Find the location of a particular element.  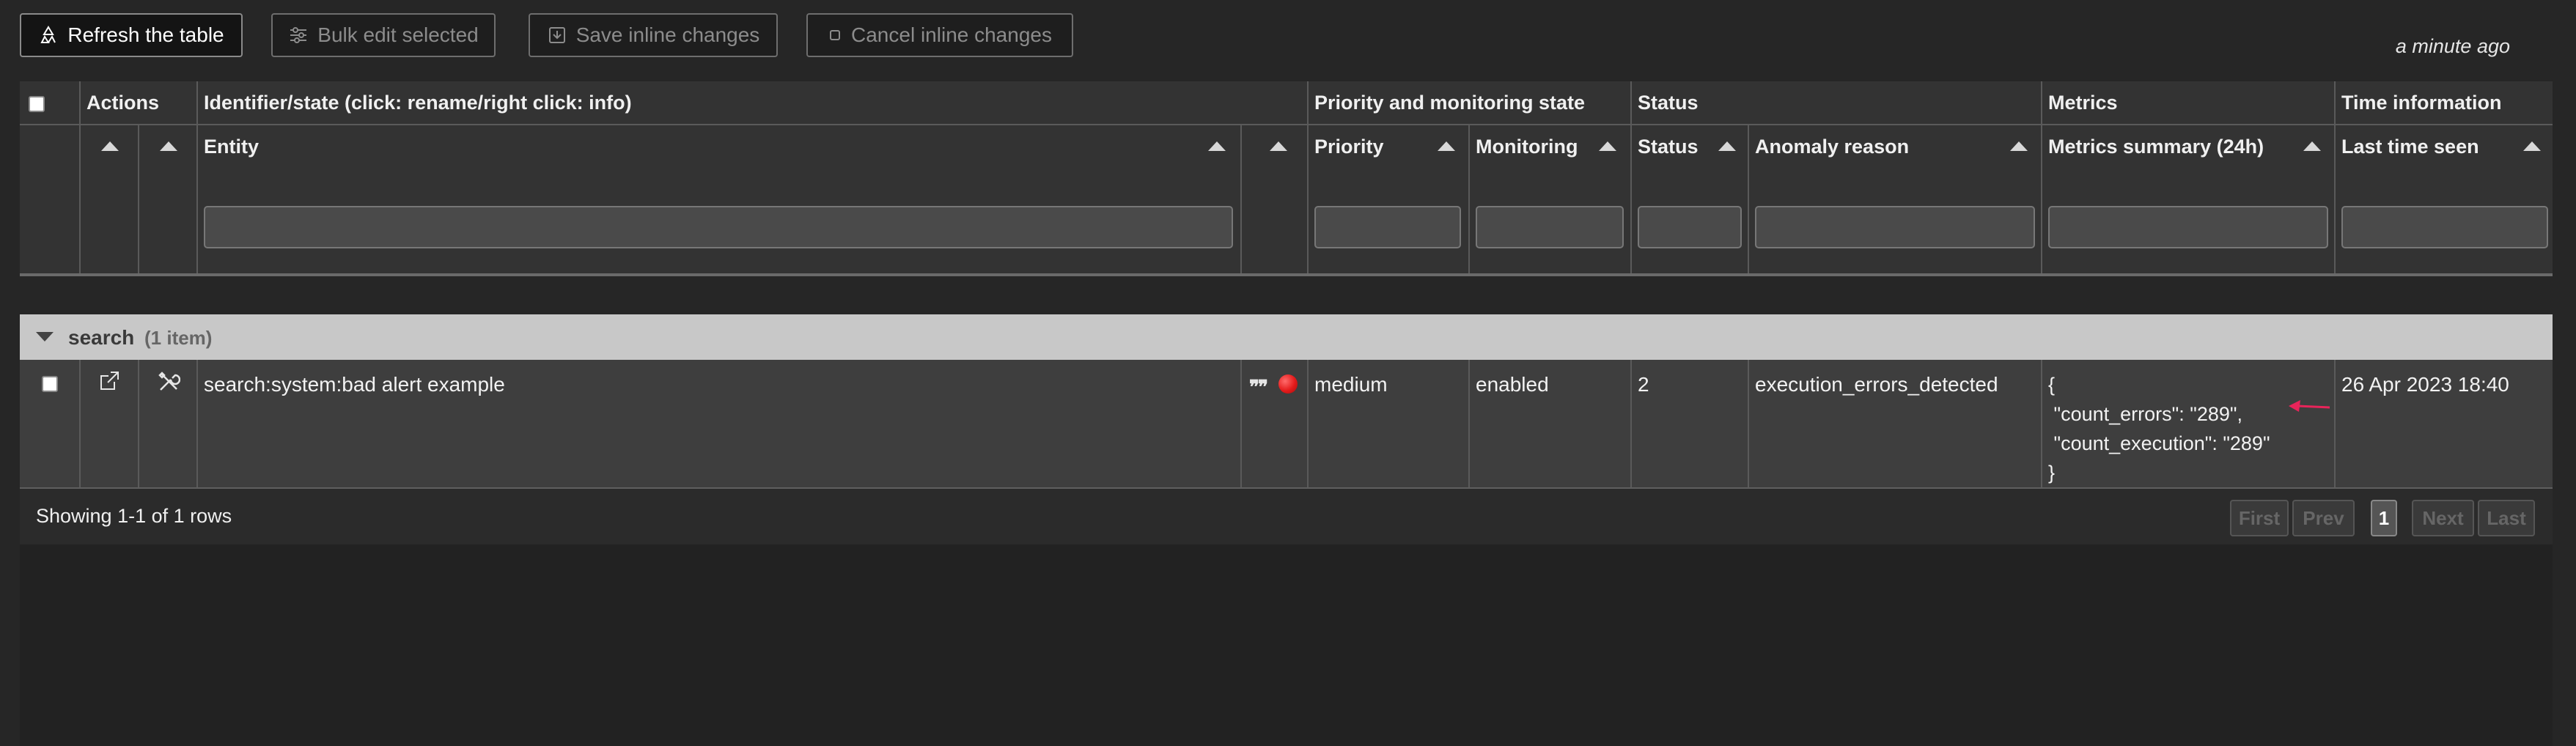

red-status-dot-icon is located at coordinates (1288, 384).